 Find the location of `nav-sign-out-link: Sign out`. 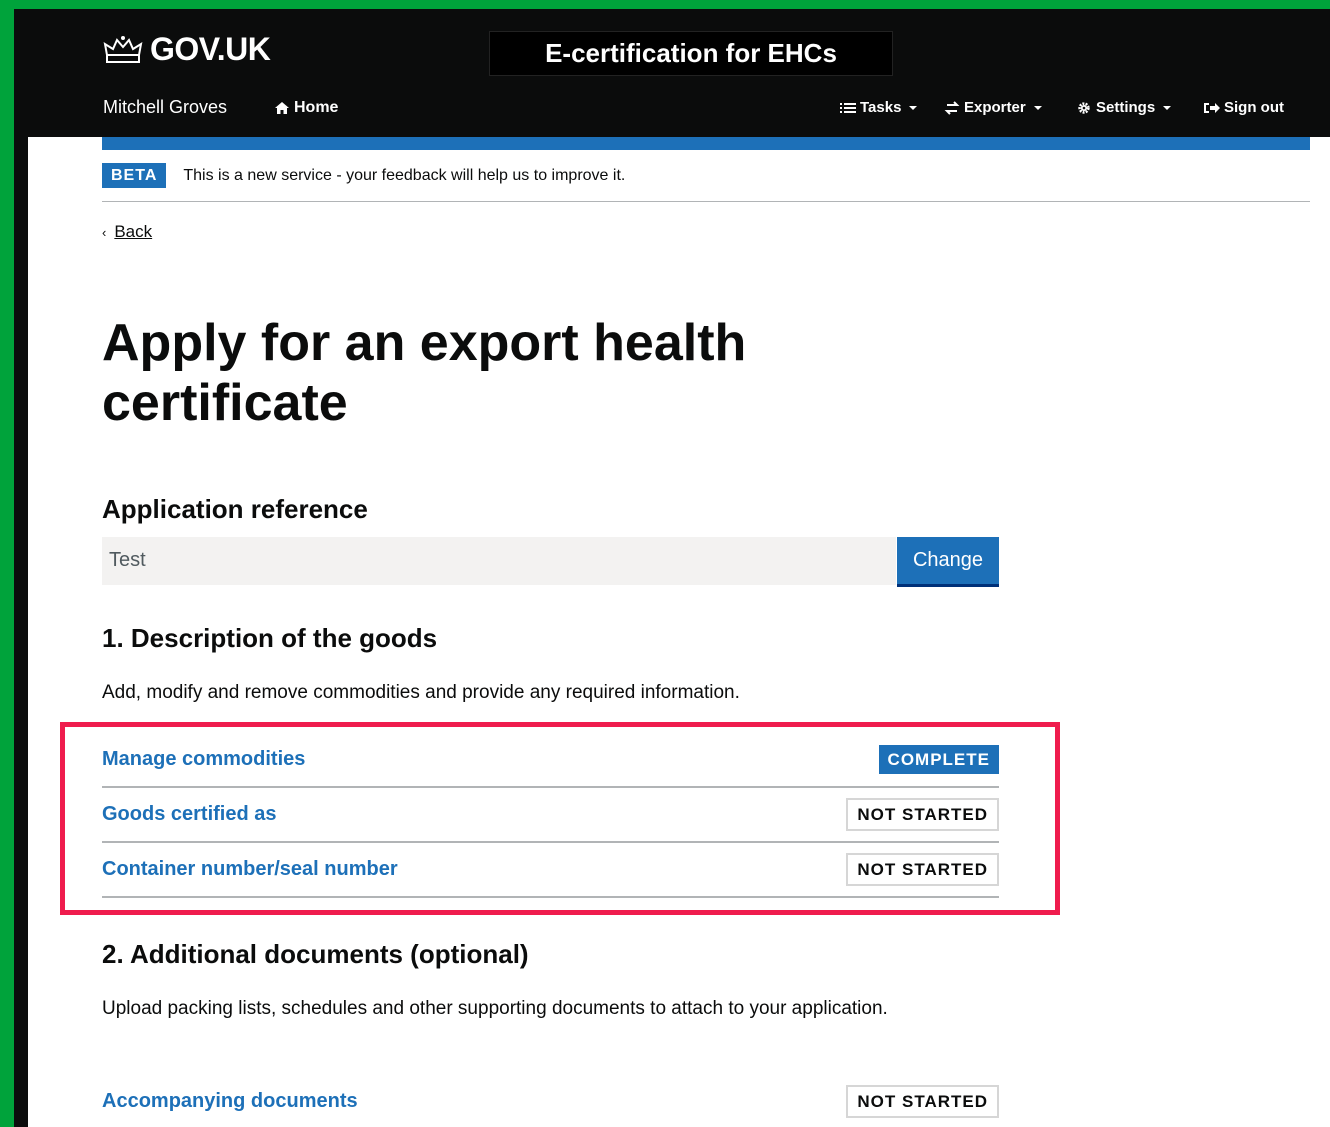

nav-sign-out-link: Sign out is located at coordinates (1244, 107).